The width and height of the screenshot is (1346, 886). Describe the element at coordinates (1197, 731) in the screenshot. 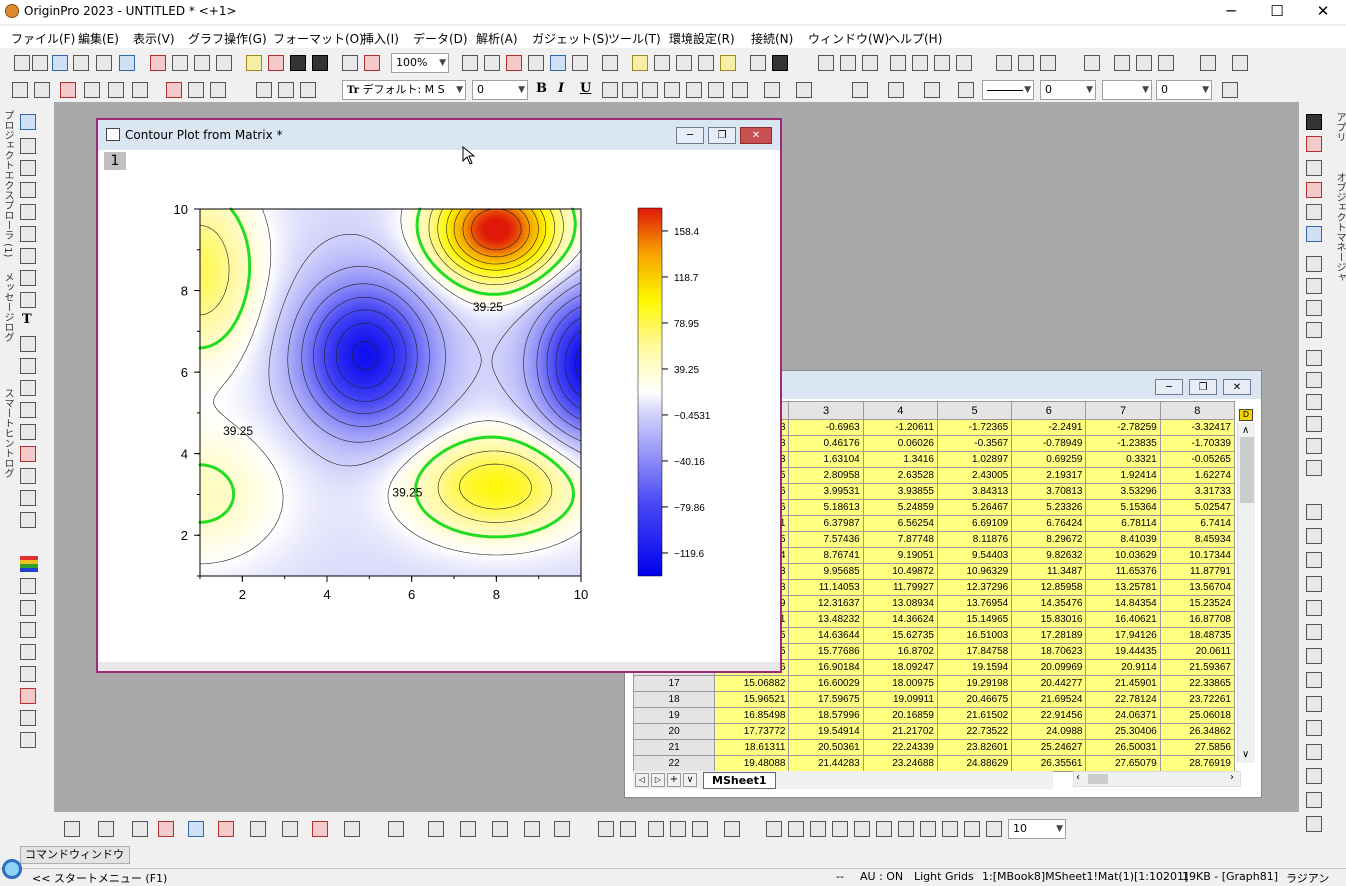

I see `matrix-cell: 26.34862` at that location.